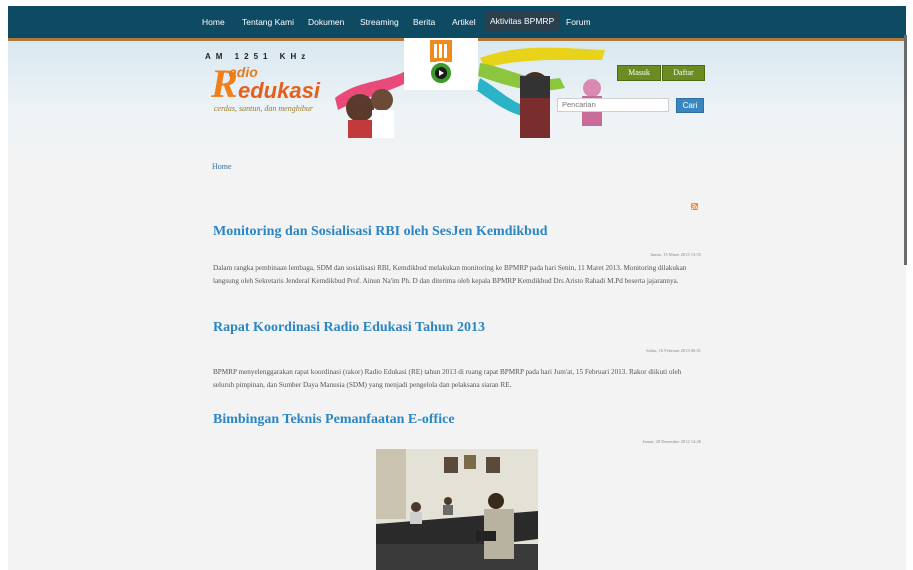 This screenshot has width=913, height=570. What do you see at coordinates (334, 420) in the screenshot?
I see `post-title: Bimbingan Teknis Pemanfaatan E-office` at bounding box center [334, 420].